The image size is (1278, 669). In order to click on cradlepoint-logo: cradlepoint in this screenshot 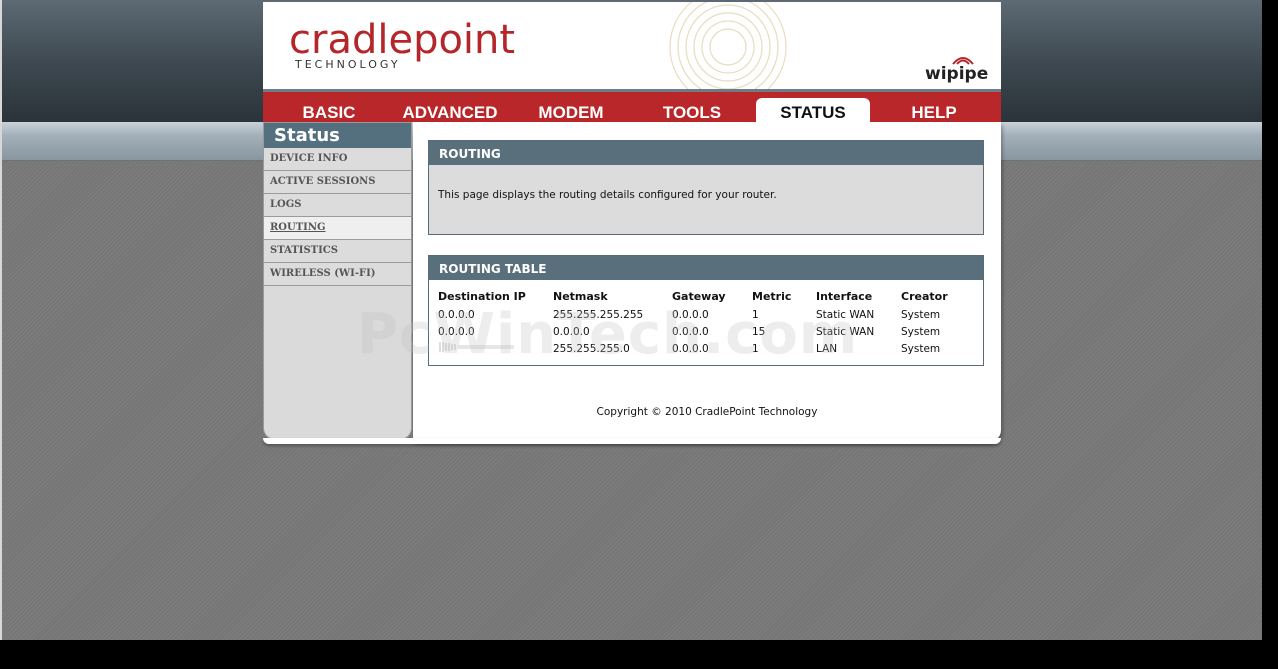, I will do `click(402, 40)`.